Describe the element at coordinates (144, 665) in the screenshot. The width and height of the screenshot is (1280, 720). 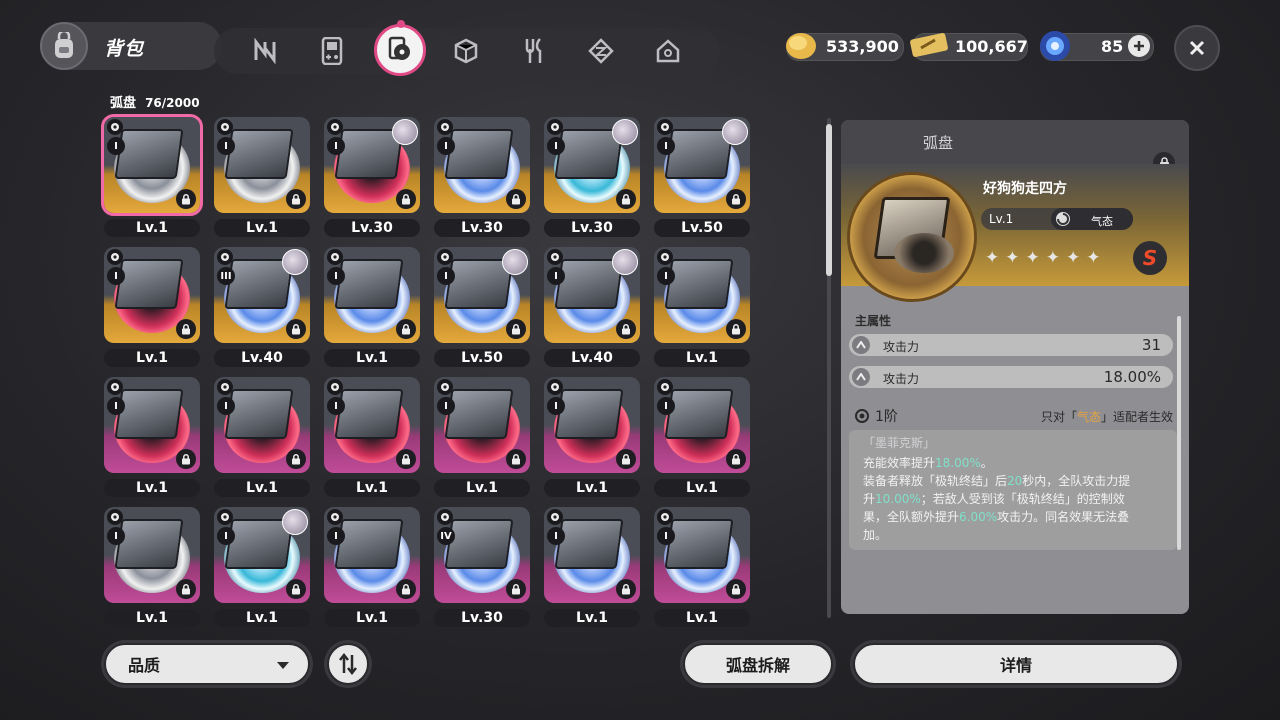
I see `sort-label: 品质` at that location.